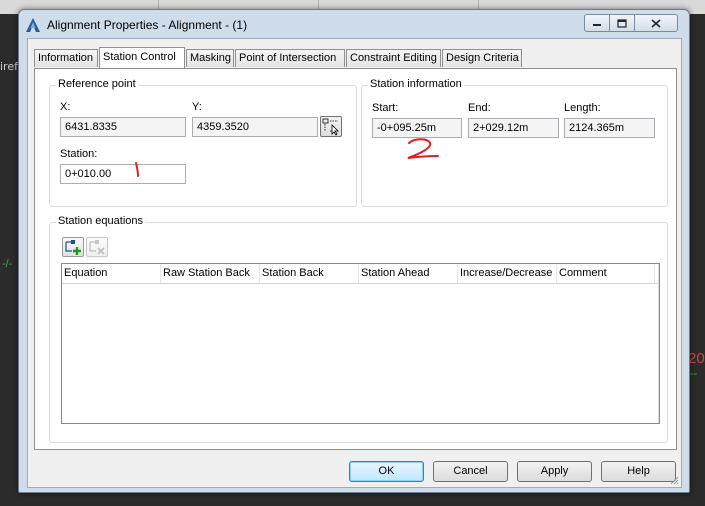  What do you see at coordinates (606, 273) in the screenshot?
I see `column-header-comment: Comment` at bounding box center [606, 273].